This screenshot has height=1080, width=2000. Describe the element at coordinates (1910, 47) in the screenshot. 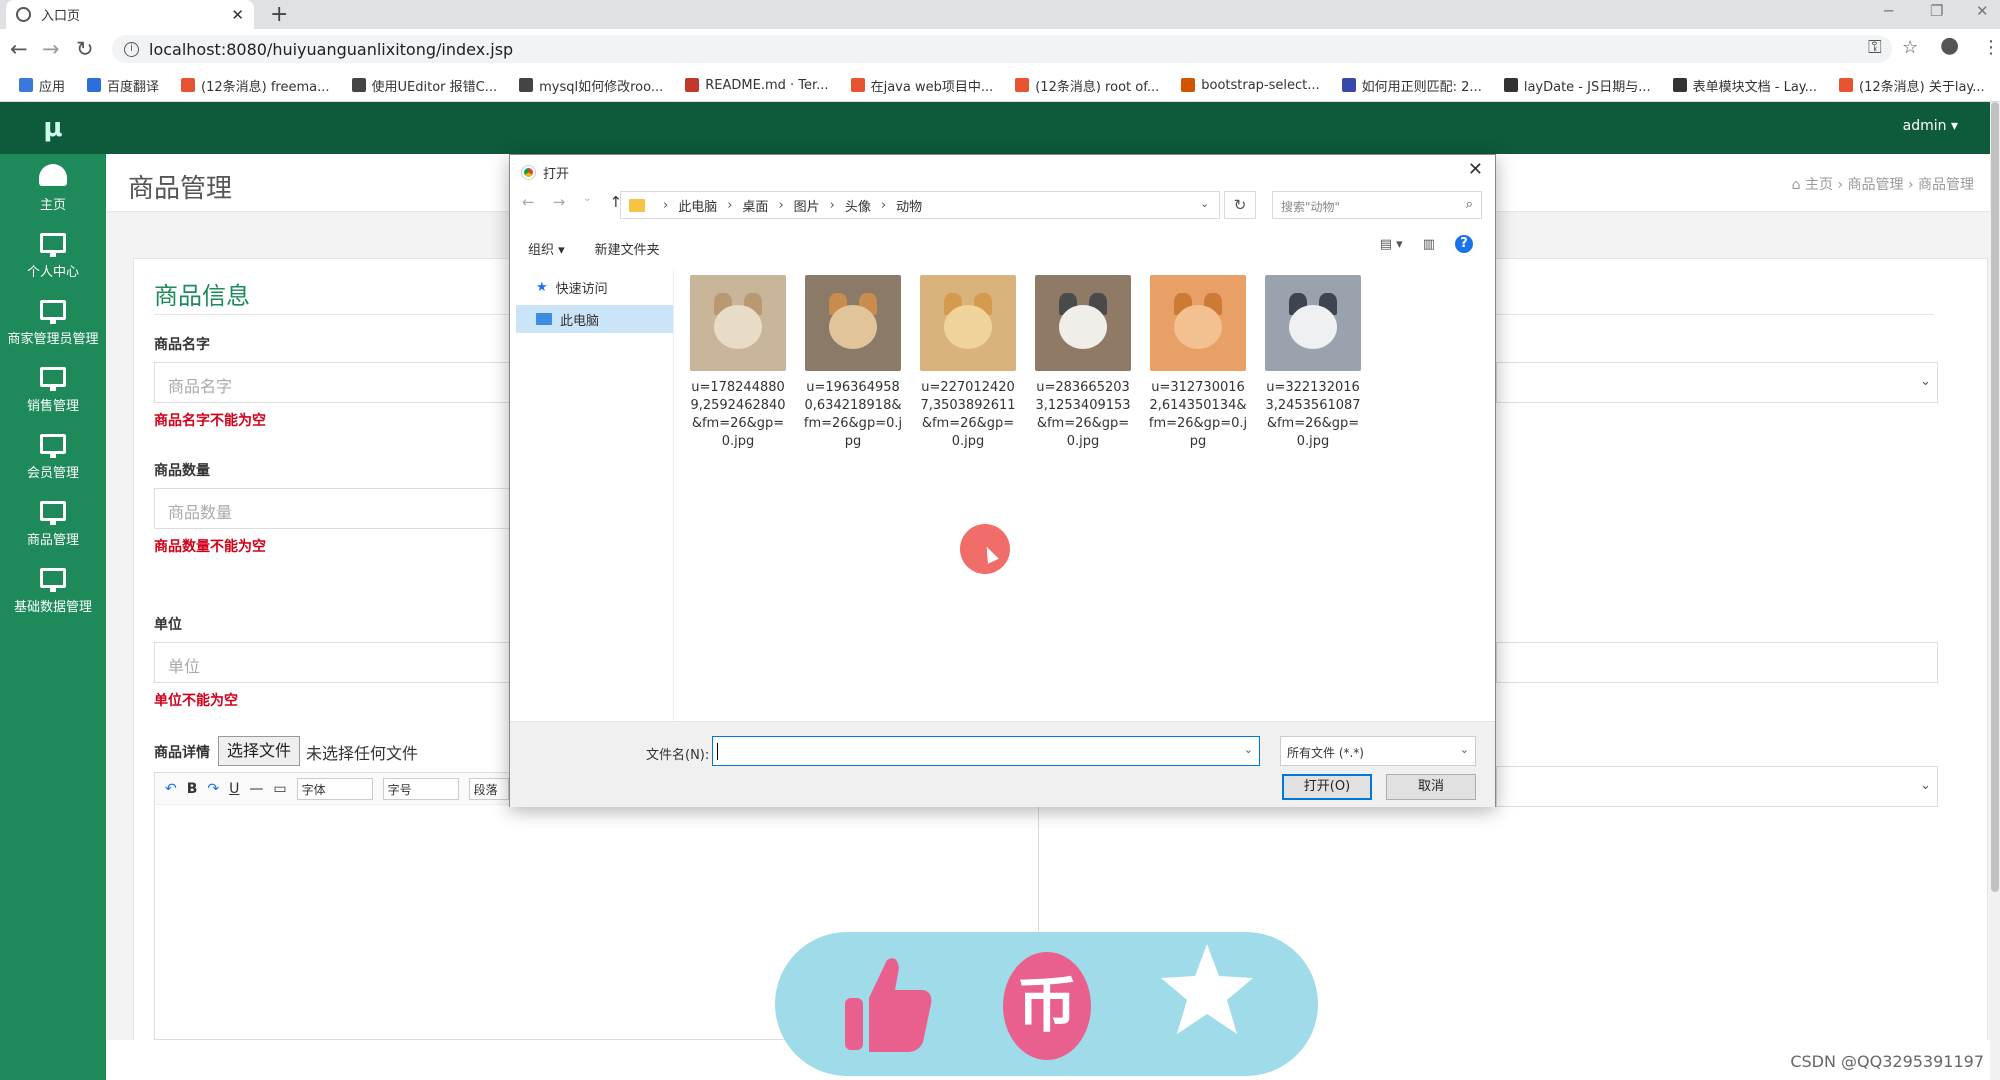

I see `bookmark-star-icon: ☆` at that location.